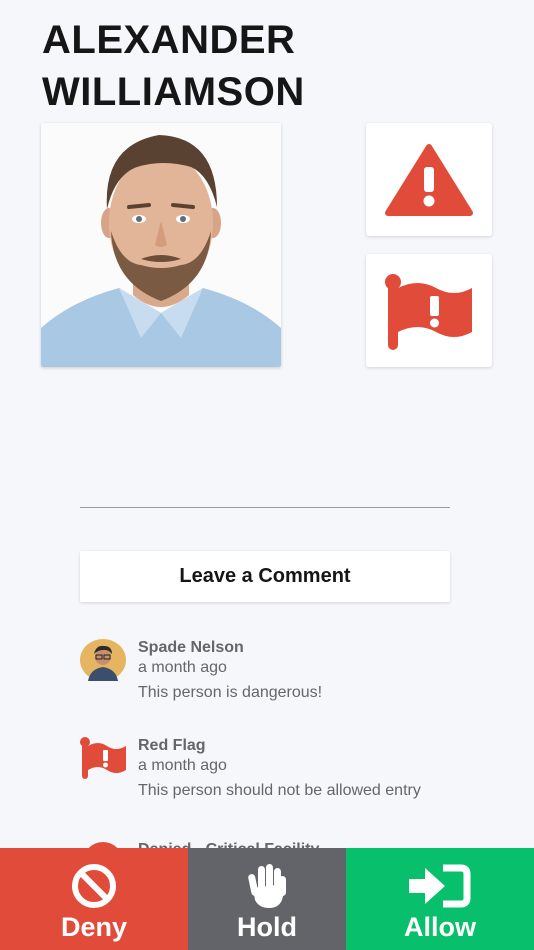  What do you see at coordinates (161, 245) in the screenshot?
I see `person-photo` at bounding box center [161, 245].